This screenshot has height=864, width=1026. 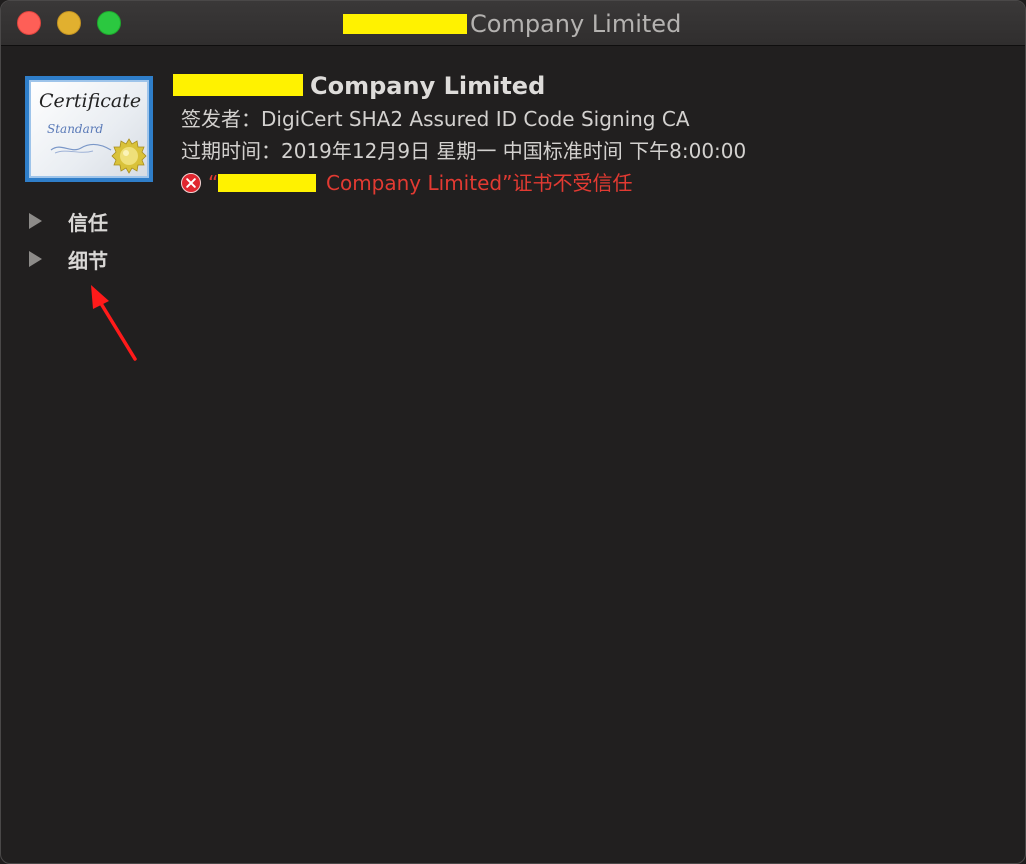 What do you see at coordinates (114, 323) in the screenshot?
I see `red-arrow-annotation` at bounding box center [114, 323].